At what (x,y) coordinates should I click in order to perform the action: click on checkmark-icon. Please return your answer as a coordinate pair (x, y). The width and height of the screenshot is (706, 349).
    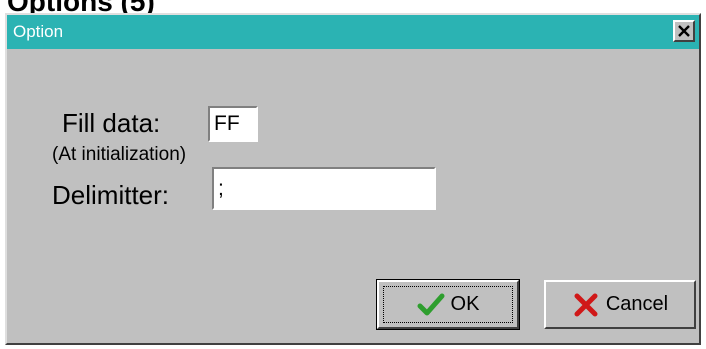
    Looking at the image, I should click on (431, 304).